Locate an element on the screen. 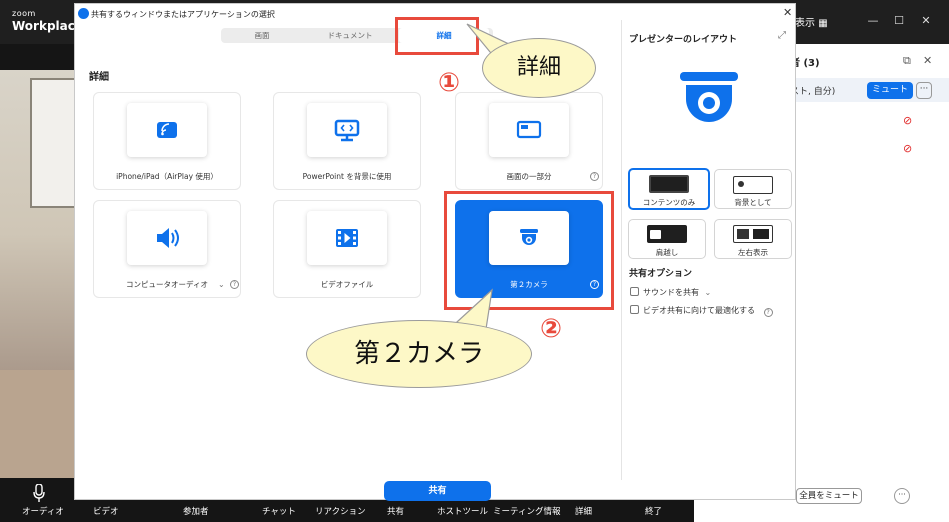  option-label: ビデオ共有に向けて最適化する is located at coordinates (699, 310).